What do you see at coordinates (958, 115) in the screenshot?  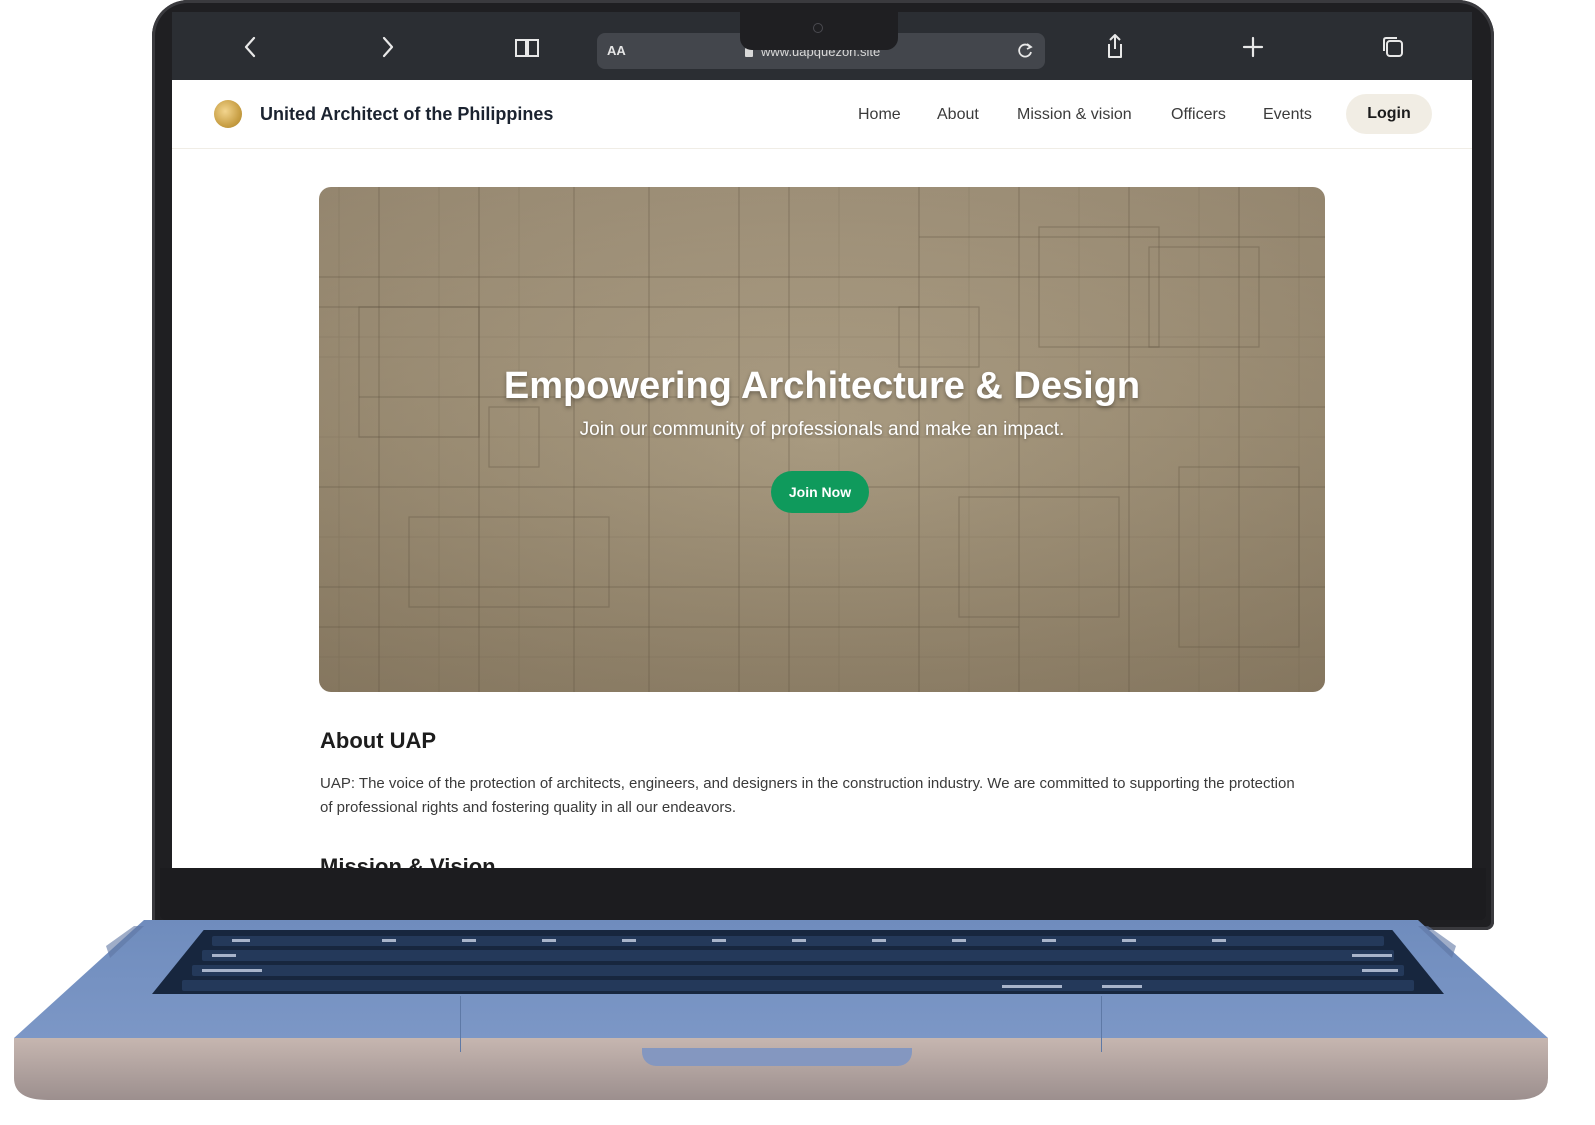 I see `nav-about: About` at bounding box center [958, 115].